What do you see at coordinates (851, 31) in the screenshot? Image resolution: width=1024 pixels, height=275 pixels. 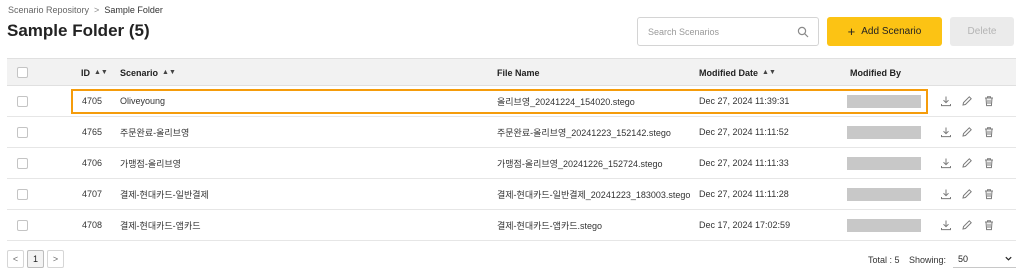 I see `plus-icon: +` at bounding box center [851, 31].